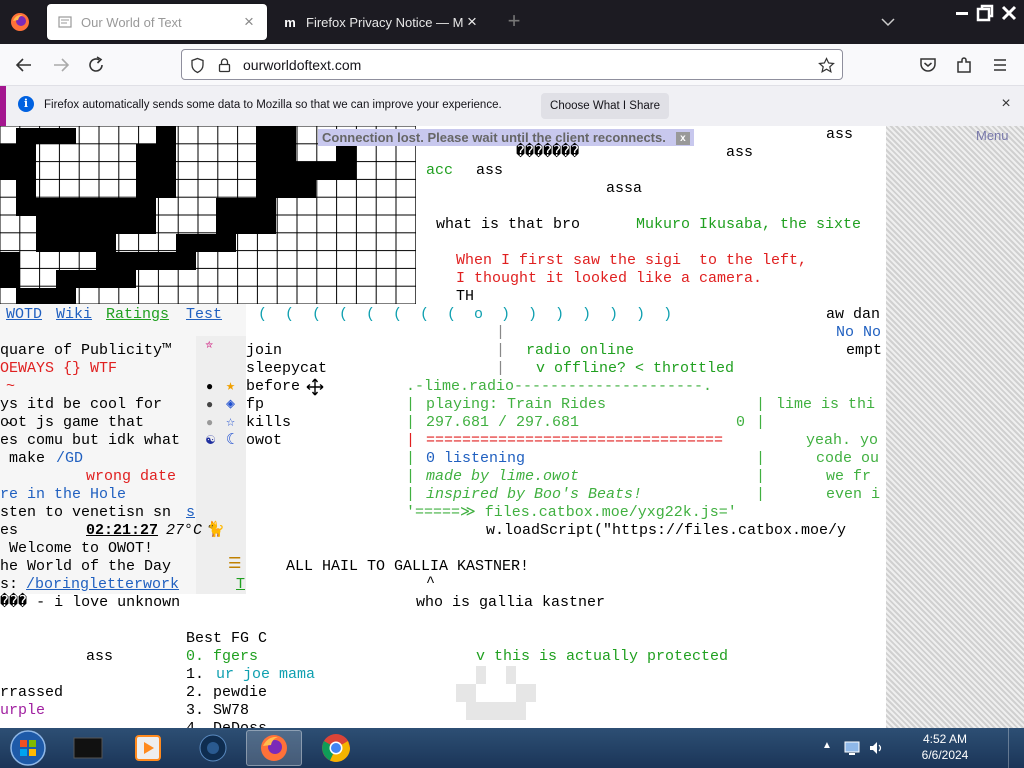 Image resolution: width=1024 pixels, height=768 pixels. I want to click on taskbar-terminal, so click(88, 748).